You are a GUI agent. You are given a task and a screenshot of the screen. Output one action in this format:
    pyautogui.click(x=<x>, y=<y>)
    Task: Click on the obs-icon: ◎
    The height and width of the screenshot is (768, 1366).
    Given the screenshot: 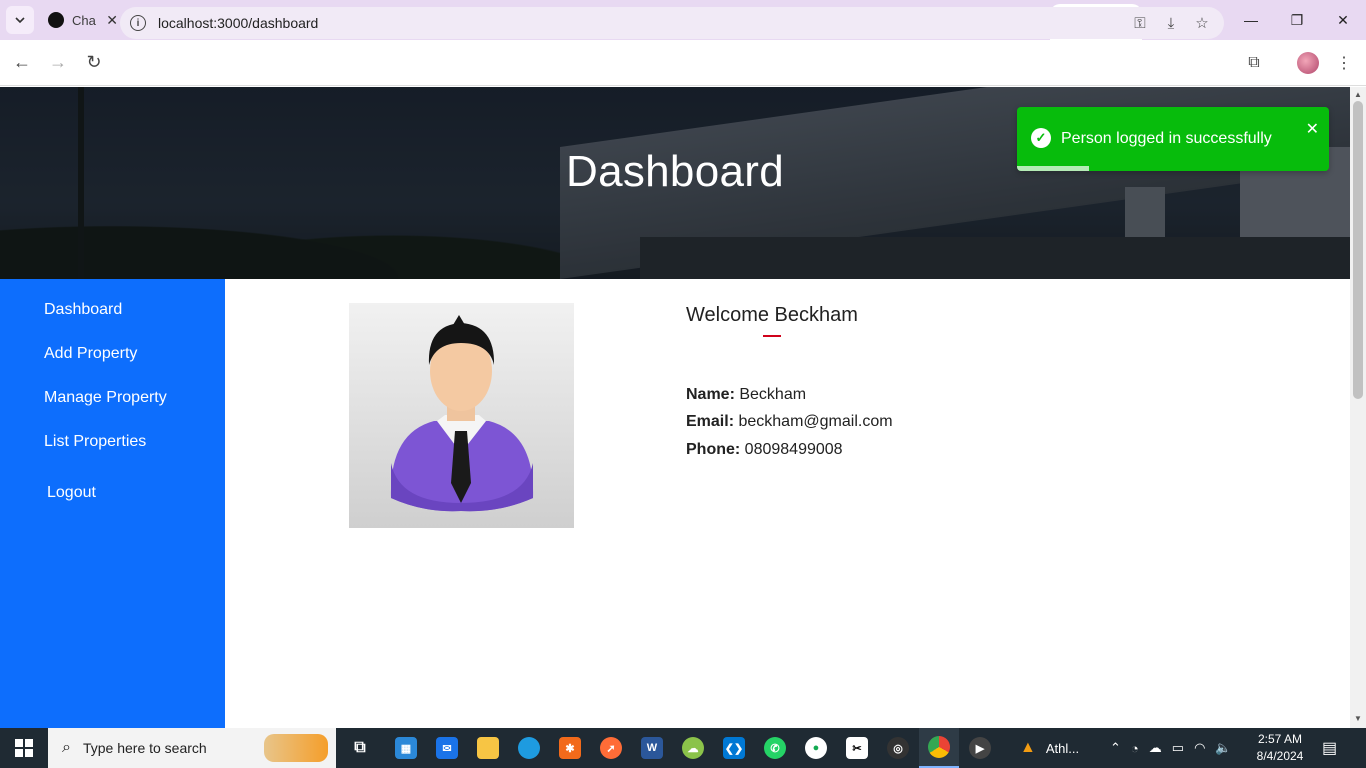 What is the action you would take?
    pyautogui.click(x=898, y=748)
    